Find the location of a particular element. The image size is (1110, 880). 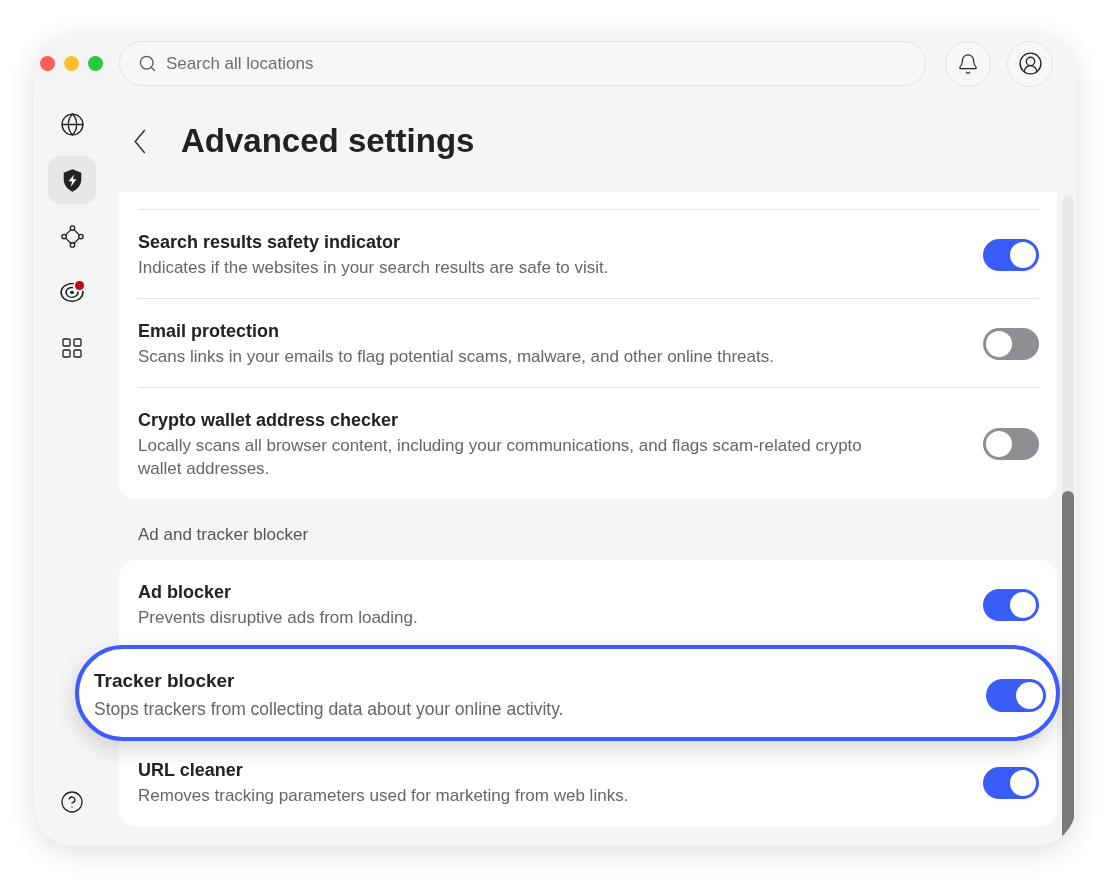

setting-title: Crypto wallet address checker is located at coordinates (269, 420).